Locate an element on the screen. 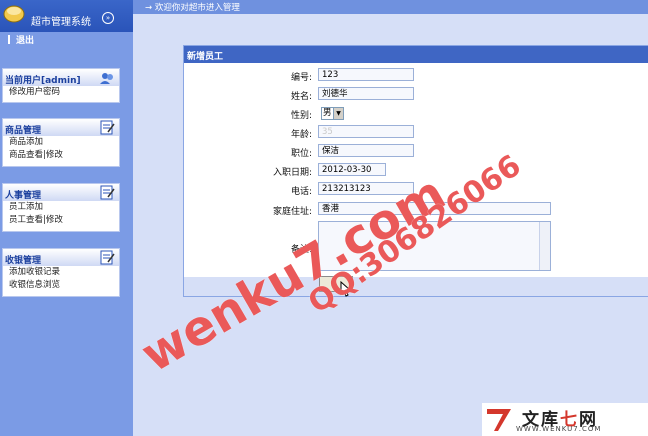 The image size is (648, 436). panel-current-user: 当前用户[admin] 修改用户密码 is located at coordinates (61, 85).